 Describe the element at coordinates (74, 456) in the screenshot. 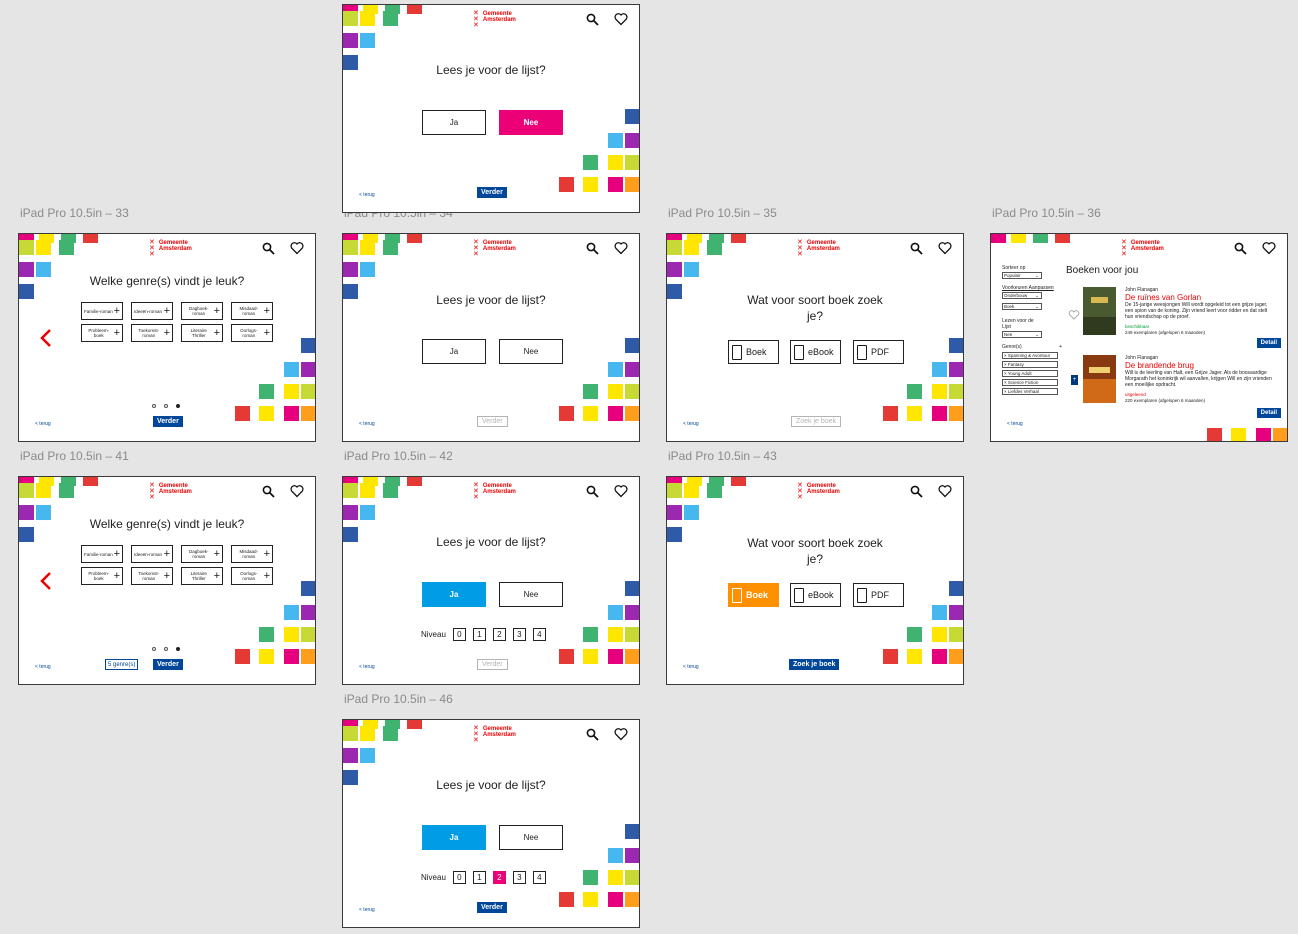

I see `artboard-label-41: iPad Pro 10.5in – 41` at that location.